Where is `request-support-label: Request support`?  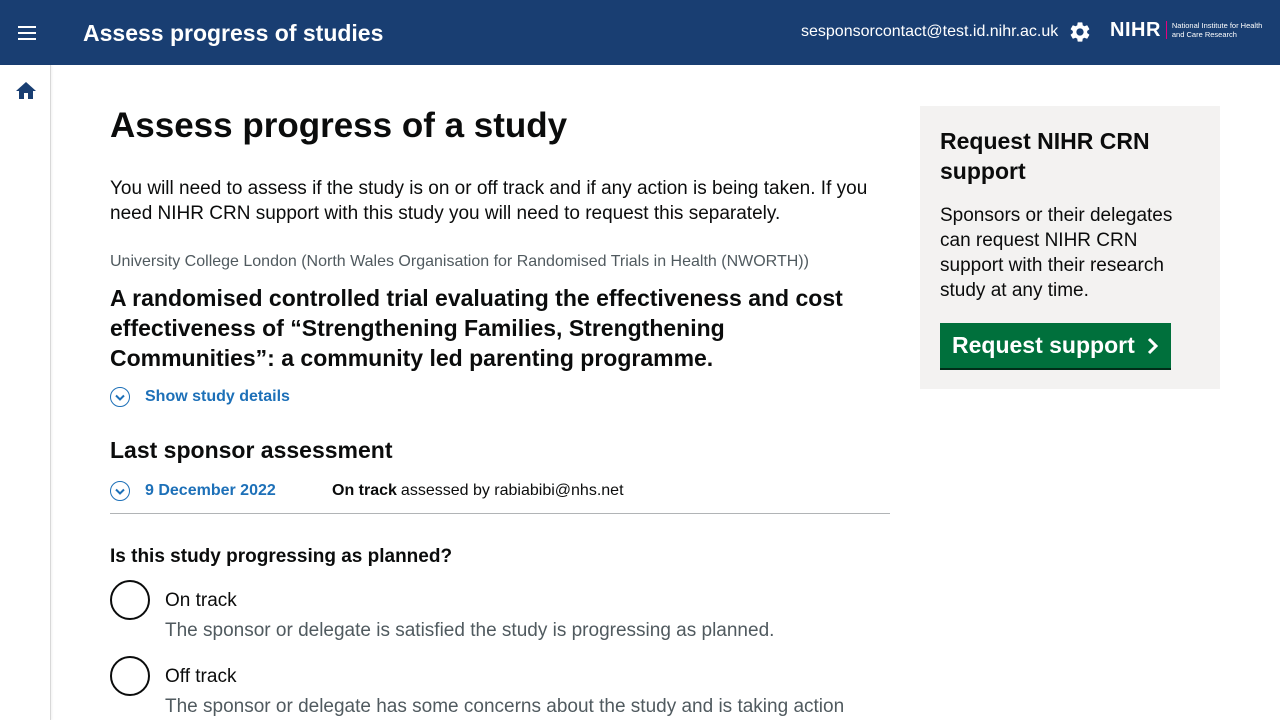 request-support-label: Request support is located at coordinates (1043, 345).